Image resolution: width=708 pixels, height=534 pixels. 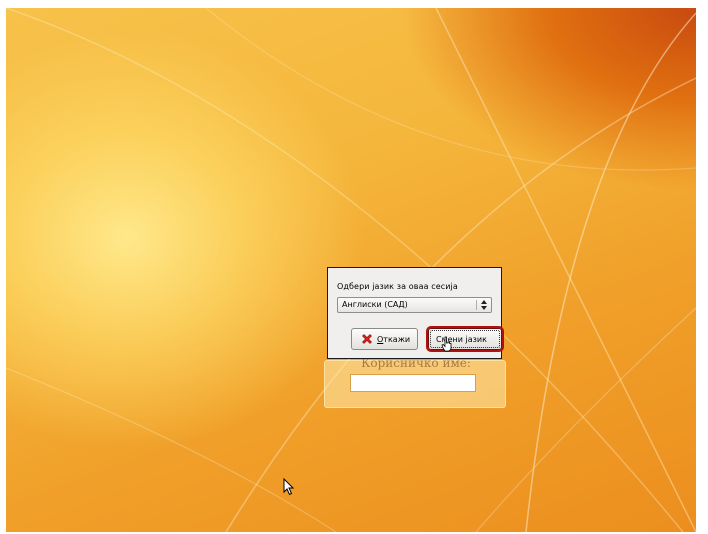 I want to click on cancel-rest: ткажи, so click(x=397, y=339).